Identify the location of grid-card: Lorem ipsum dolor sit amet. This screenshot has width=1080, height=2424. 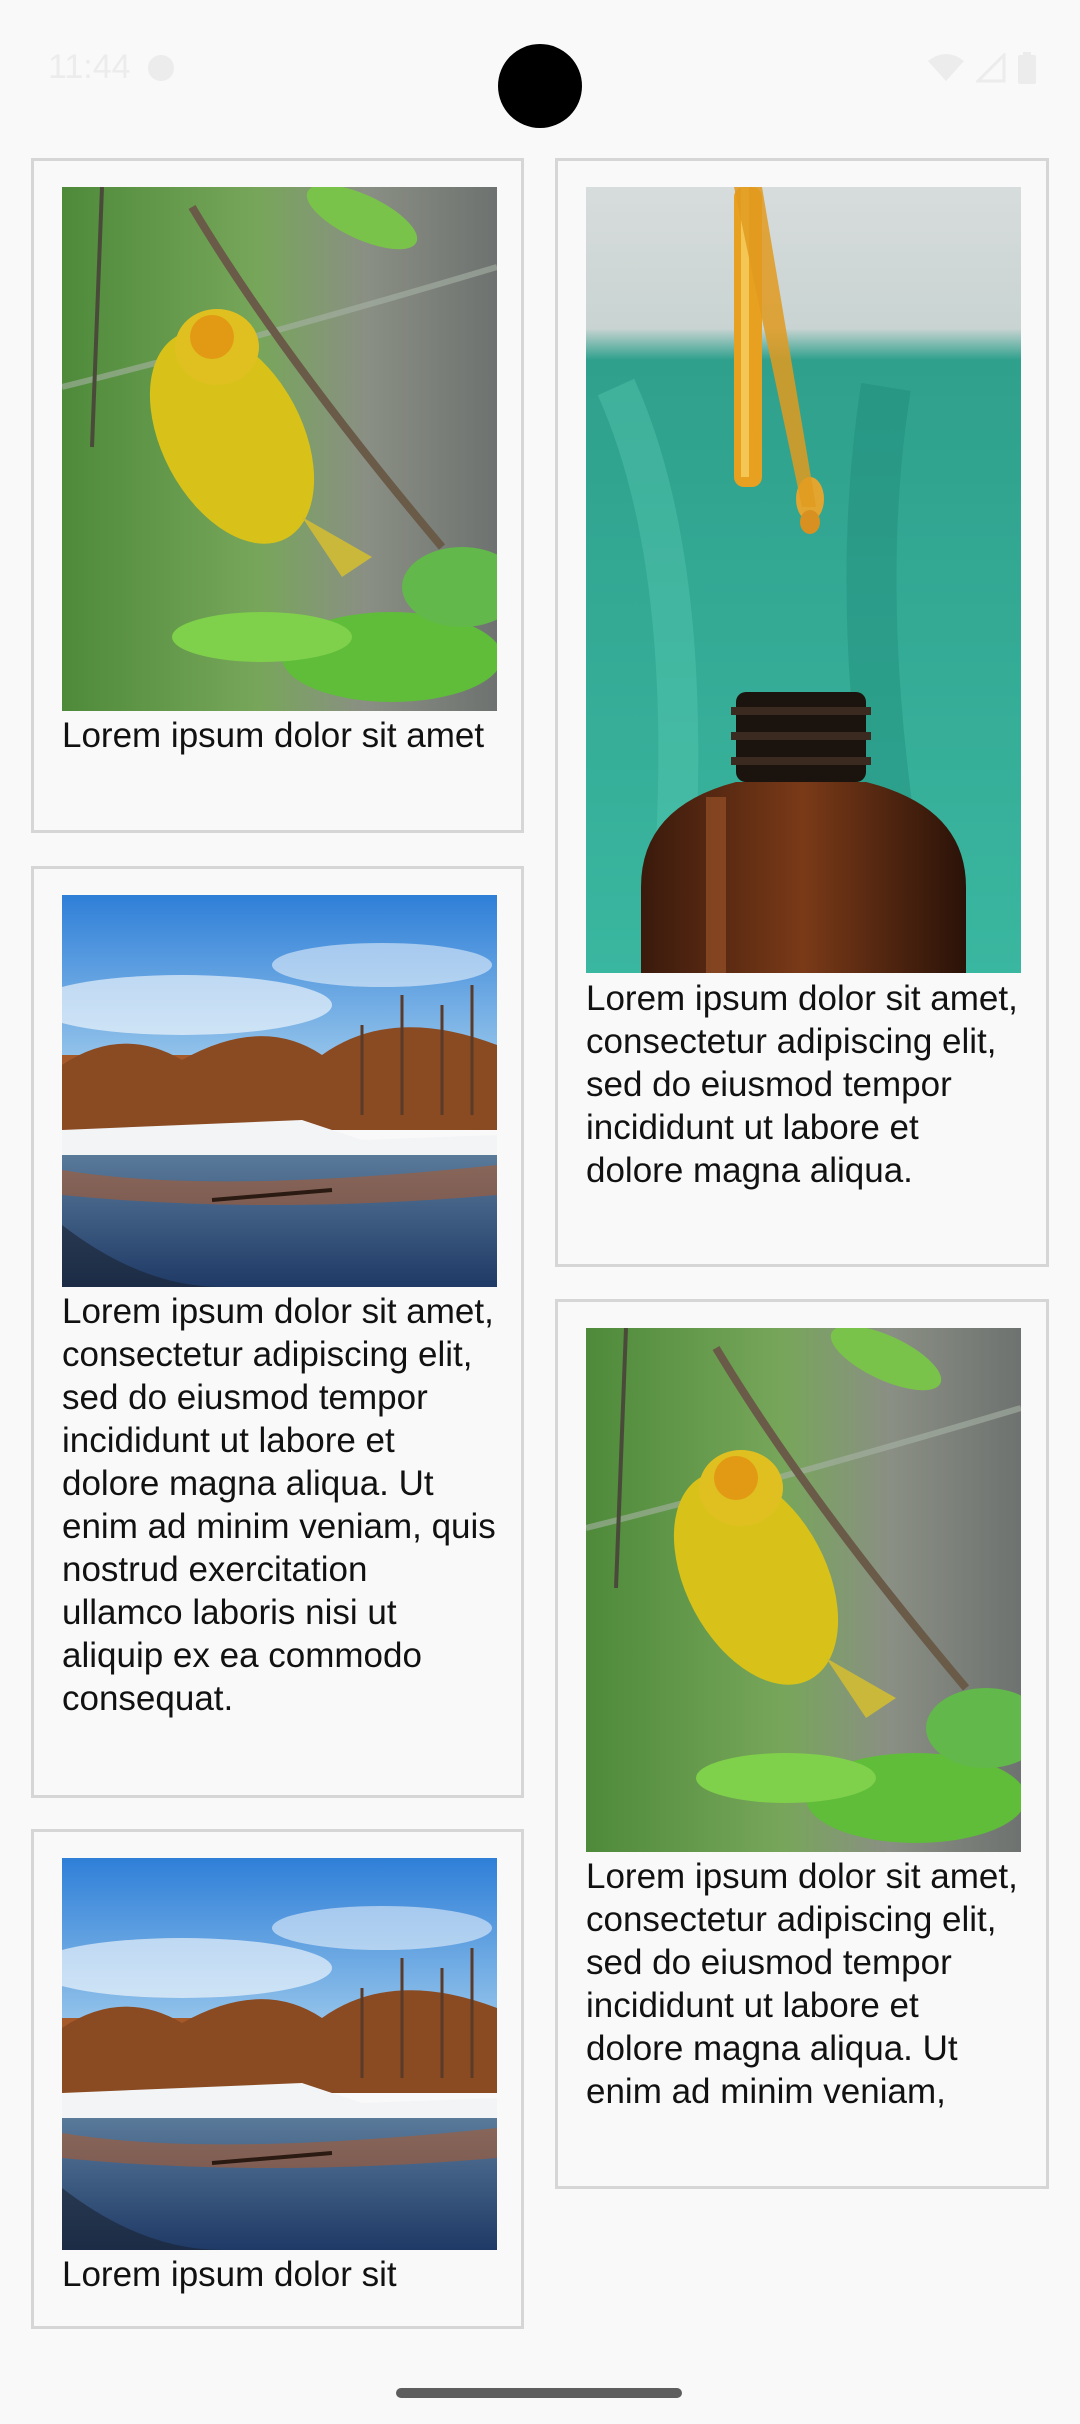
(277, 495).